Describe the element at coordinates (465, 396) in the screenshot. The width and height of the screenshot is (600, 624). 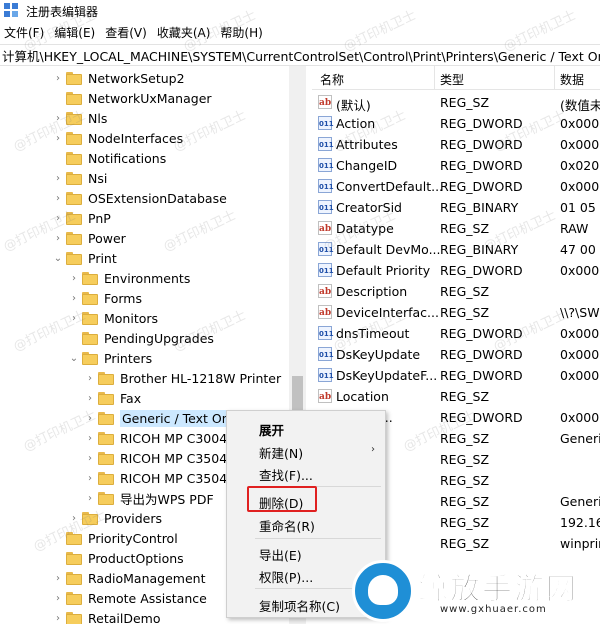
I see `value-type: REG_SZ` at that location.